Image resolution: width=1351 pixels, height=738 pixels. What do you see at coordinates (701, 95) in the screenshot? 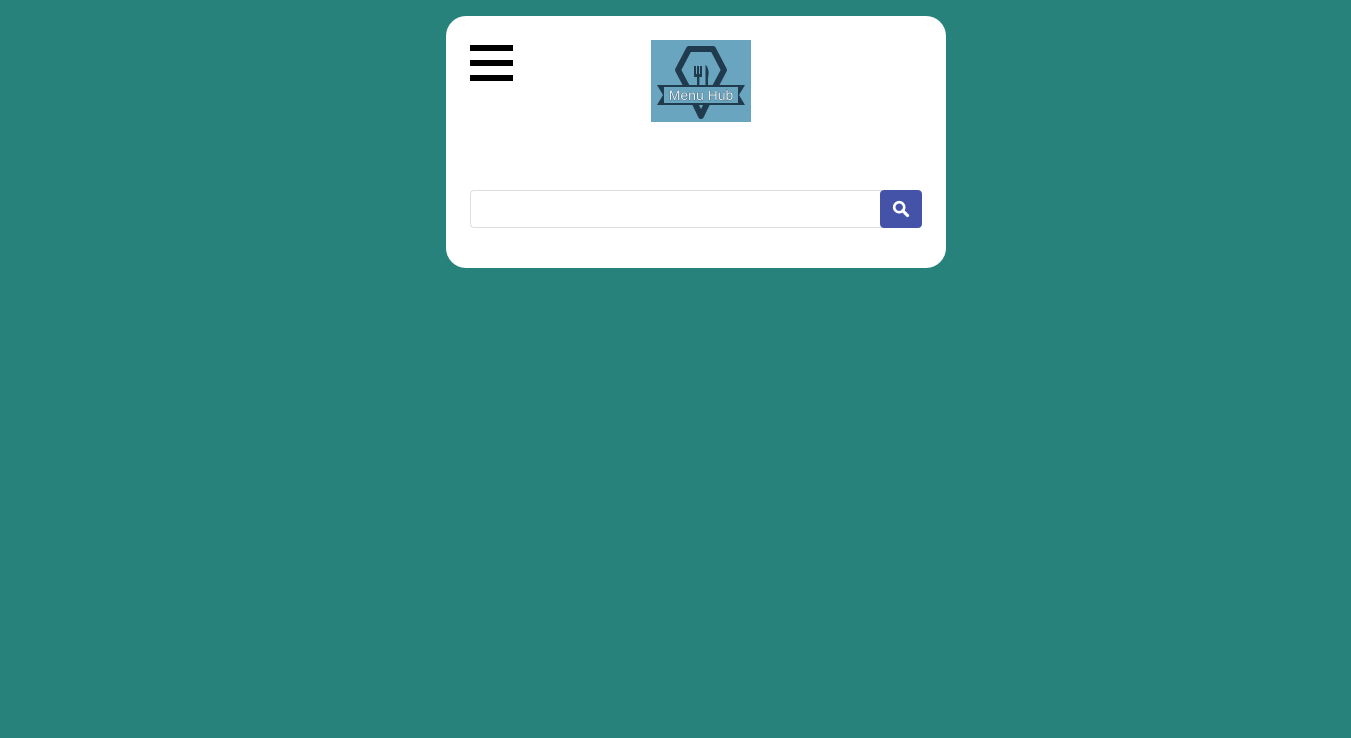
I see `logo-text: Menu Hub` at bounding box center [701, 95].